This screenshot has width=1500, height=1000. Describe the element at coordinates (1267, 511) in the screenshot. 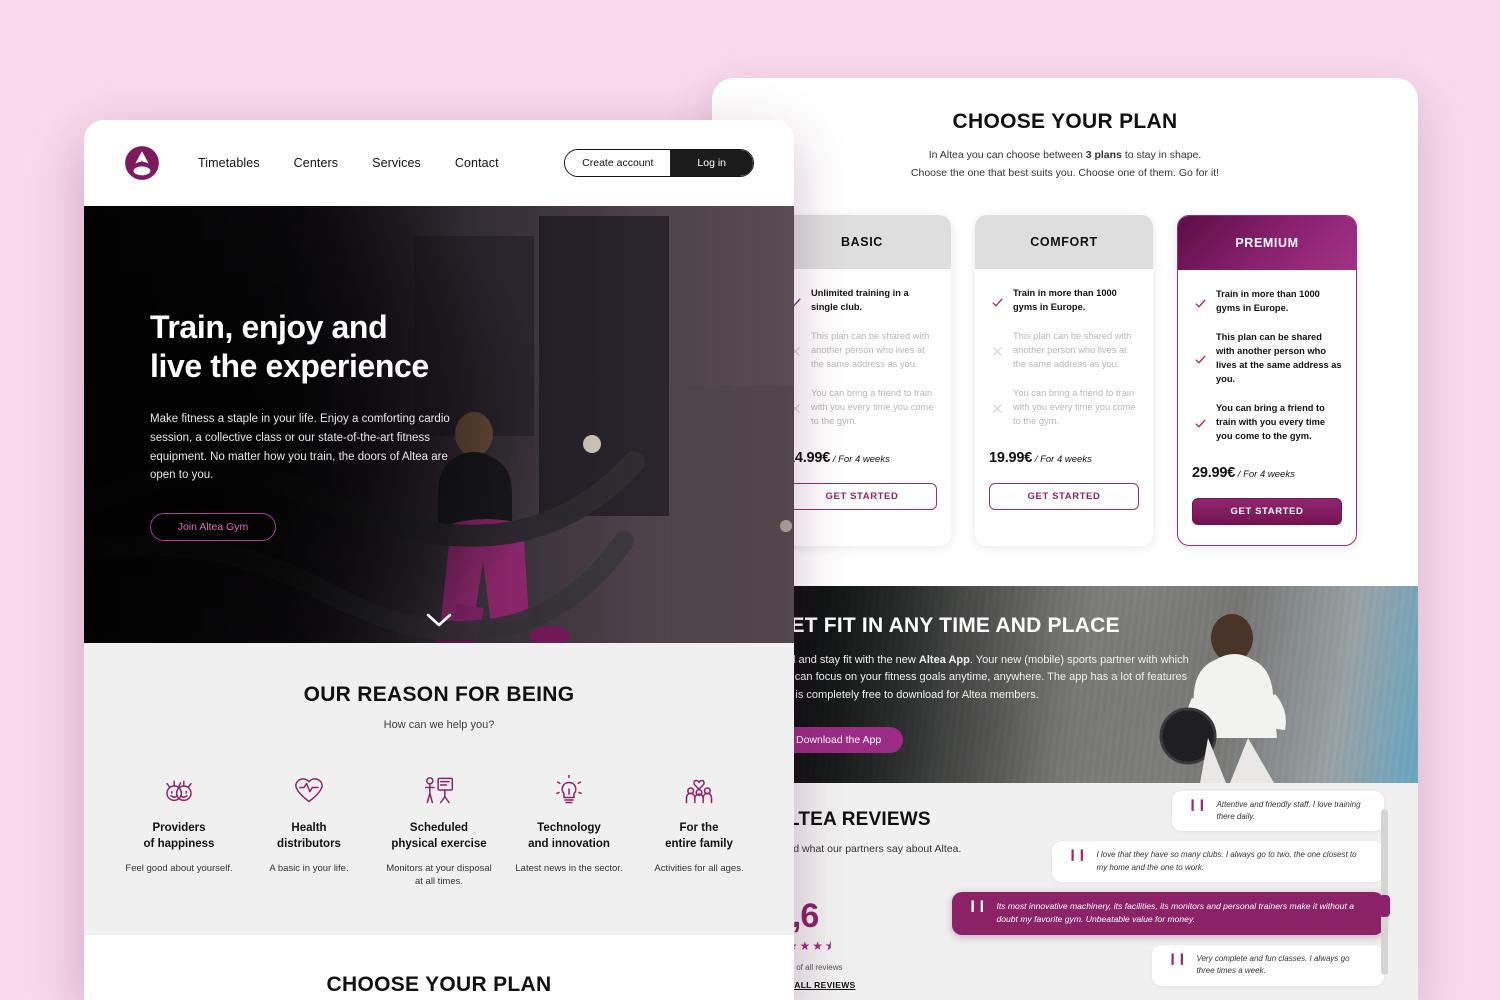

I see `get-started-button-premium: GET STARTED` at that location.